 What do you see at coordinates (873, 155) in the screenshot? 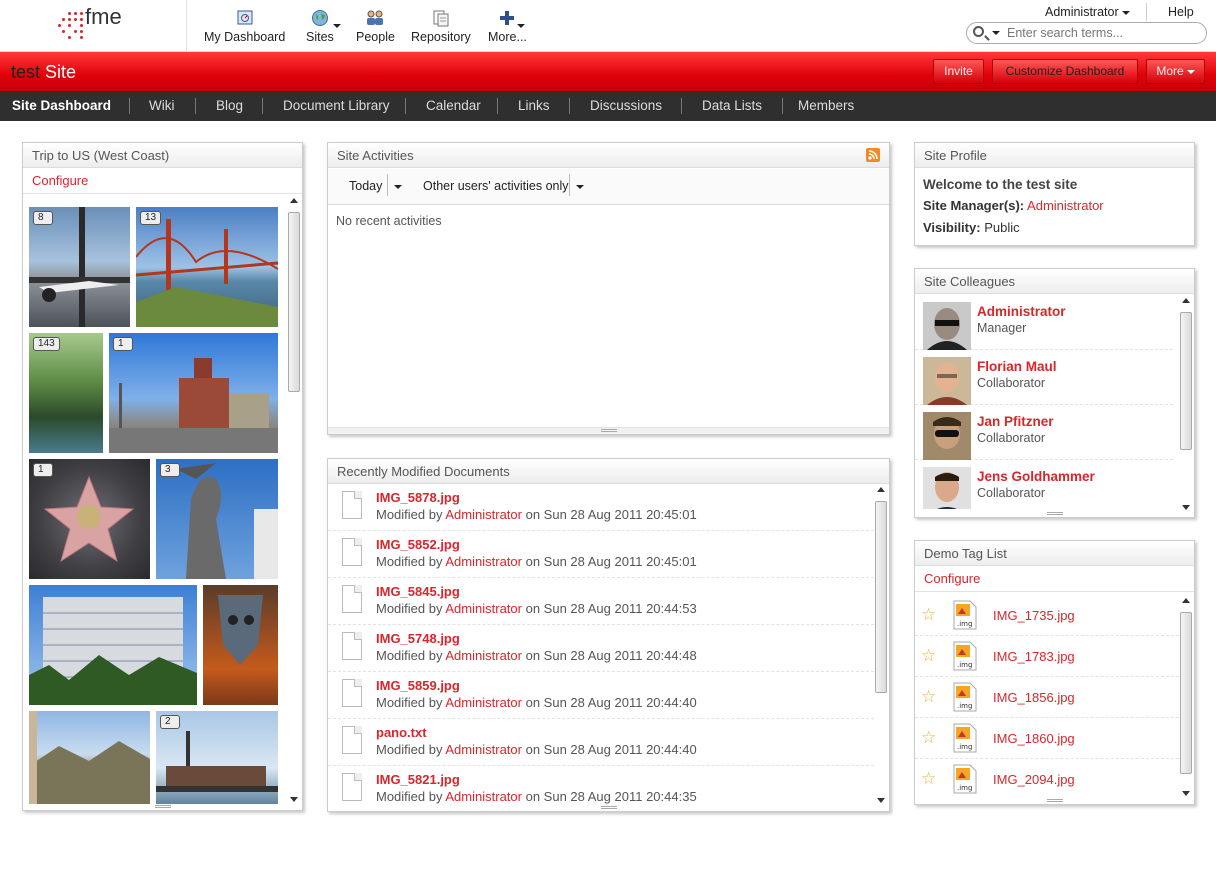
I see `rss-icon` at bounding box center [873, 155].